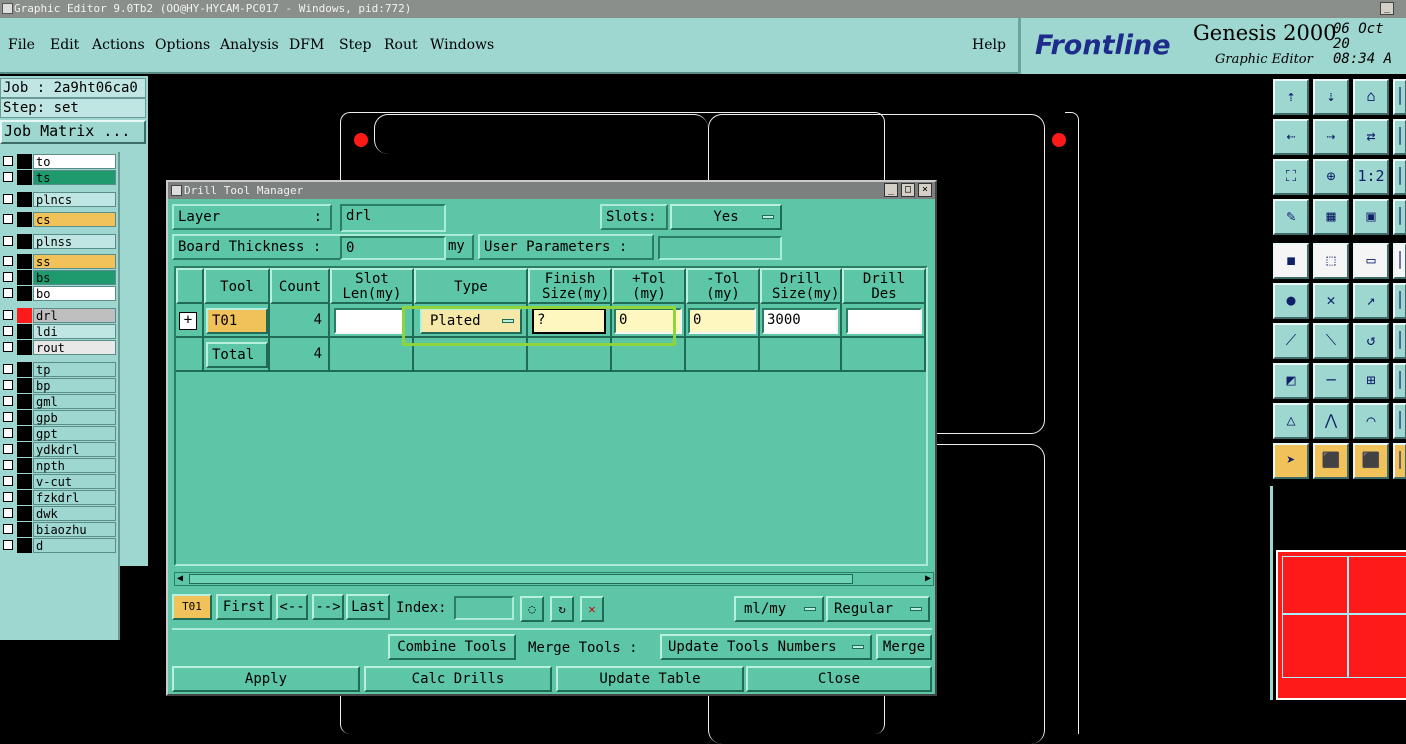 The width and height of the screenshot is (1406, 744). What do you see at coordinates (925, 190) in the screenshot?
I see `close-window-button: ×` at bounding box center [925, 190].